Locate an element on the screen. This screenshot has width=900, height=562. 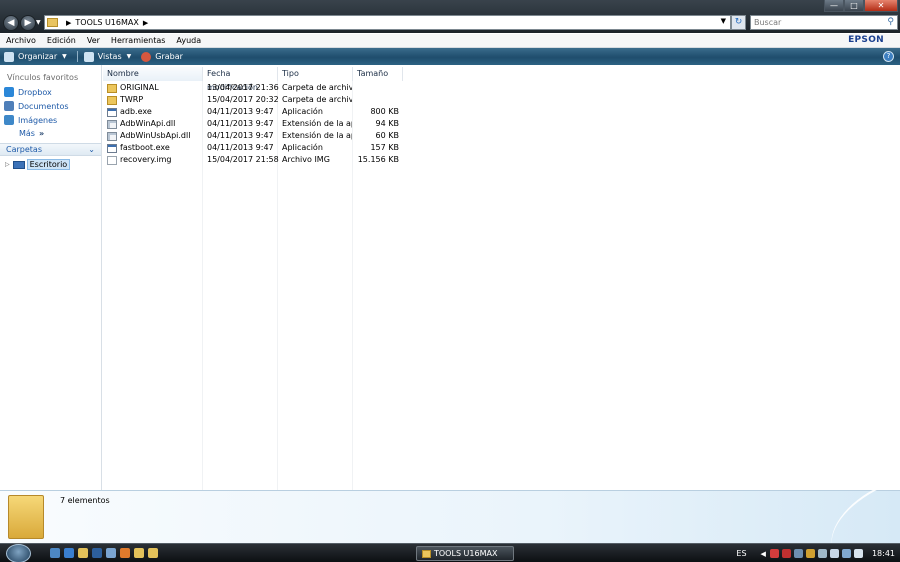
search-icon: ⚲ is located at coordinates (890, 22).